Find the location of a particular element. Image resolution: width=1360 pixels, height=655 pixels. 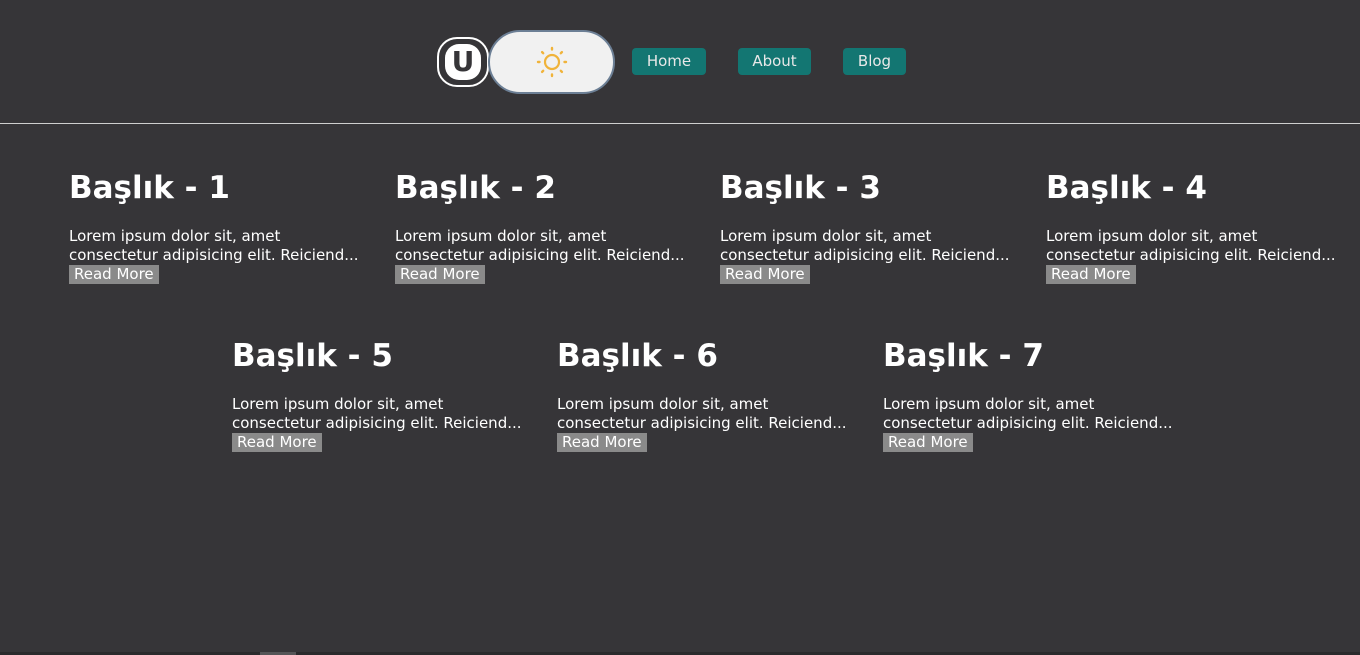

logo-badge: U is located at coordinates (463, 62).